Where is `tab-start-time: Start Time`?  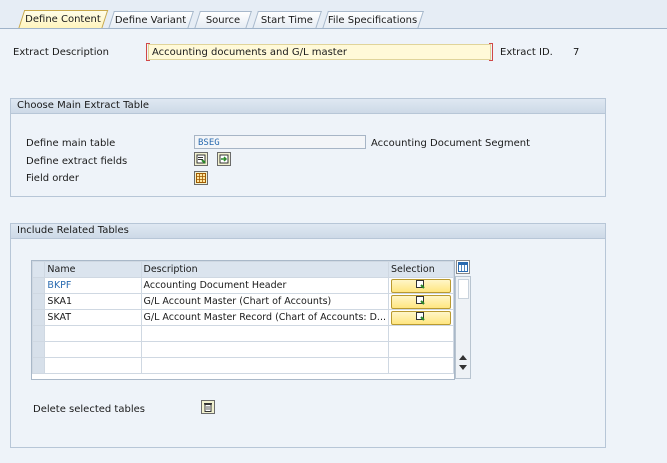 tab-start-time: Start Time is located at coordinates (287, 20).